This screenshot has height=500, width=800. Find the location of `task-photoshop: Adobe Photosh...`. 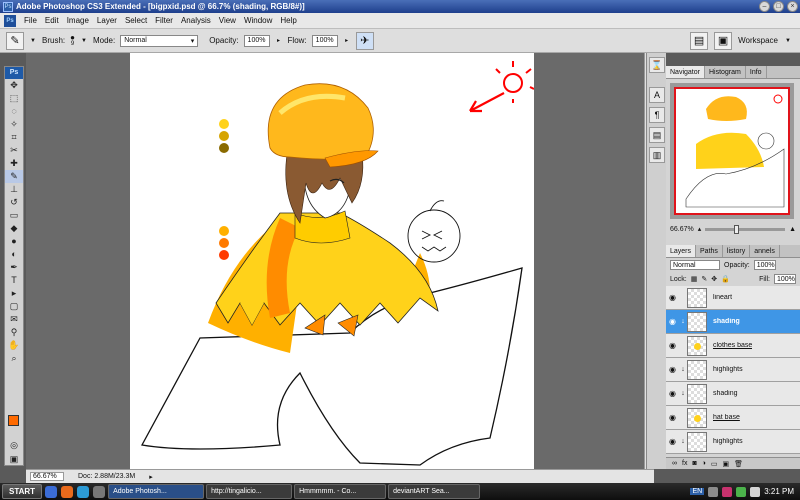

task-photoshop: Adobe Photosh... is located at coordinates (156, 491).